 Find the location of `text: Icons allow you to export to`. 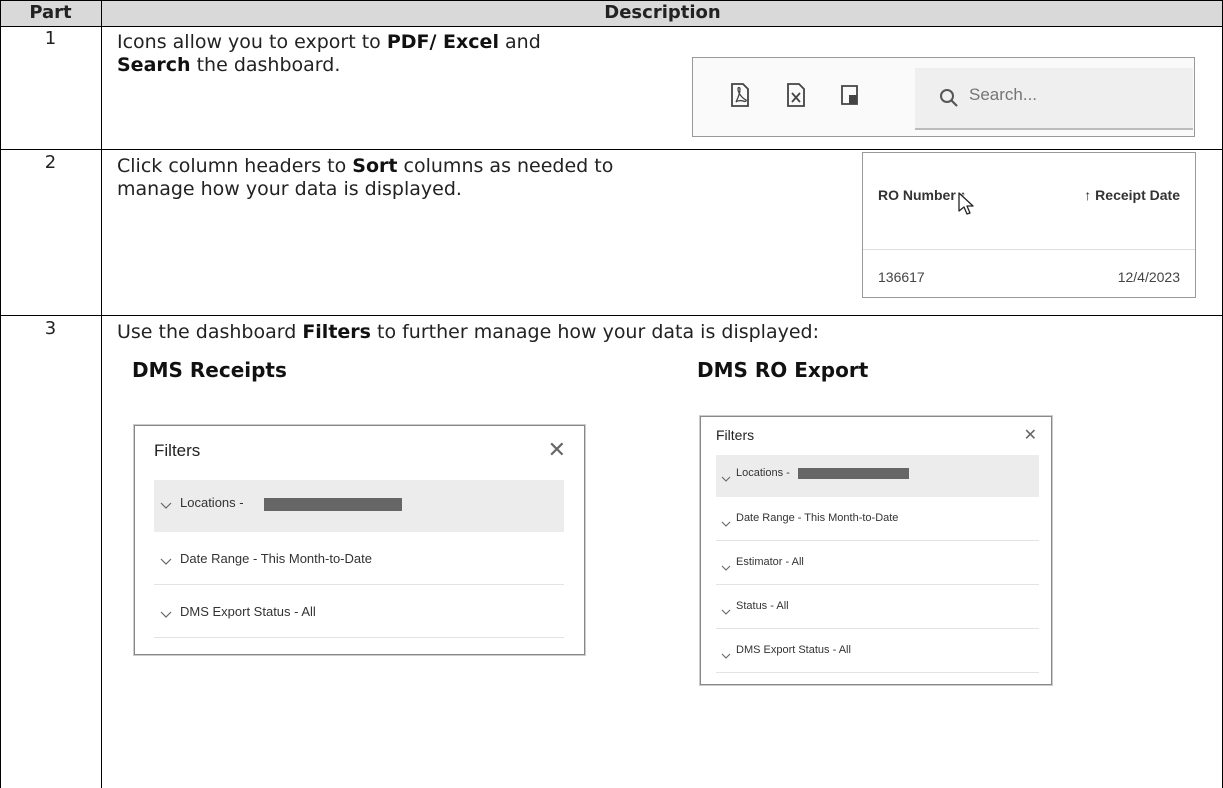

text: Icons allow you to export to is located at coordinates (252, 42).